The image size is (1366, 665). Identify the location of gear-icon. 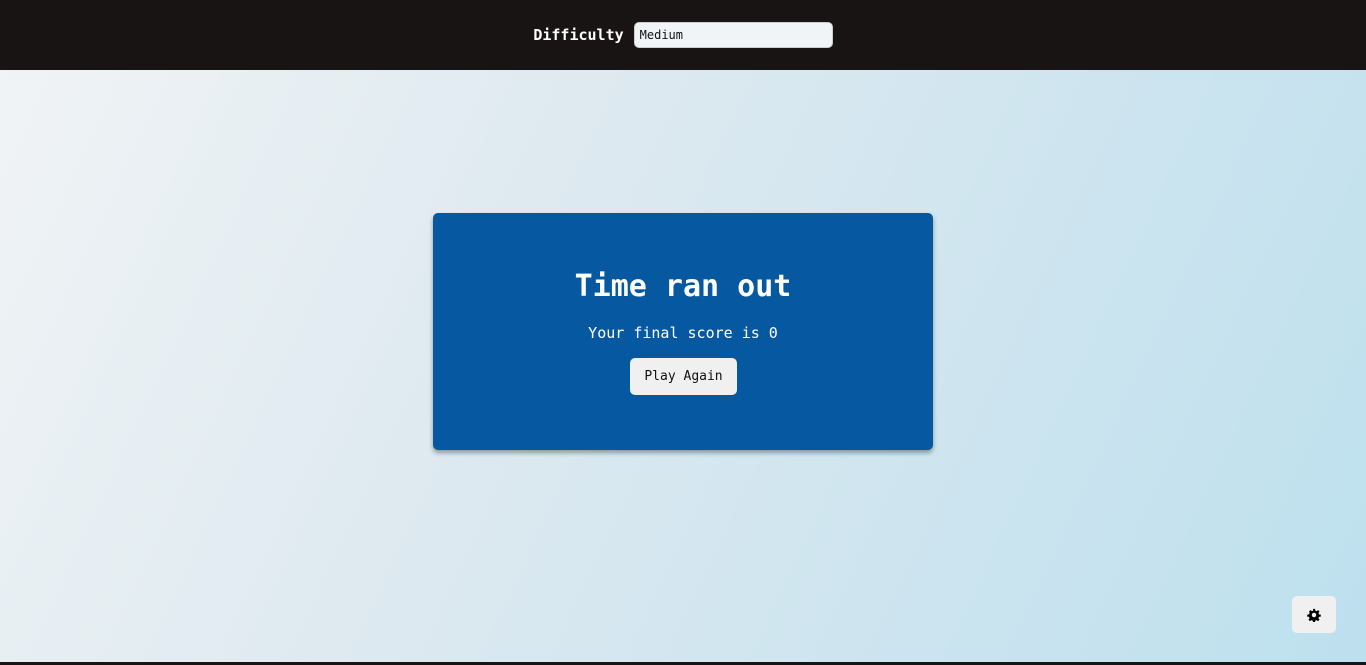
(1314, 615).